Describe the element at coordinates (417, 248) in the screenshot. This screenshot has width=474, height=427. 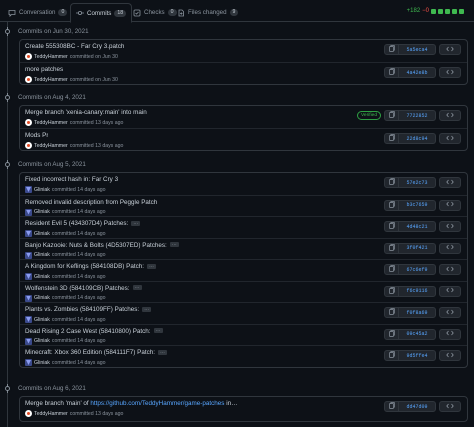
I see `commit-sha-link: 3f0f421` at that location.